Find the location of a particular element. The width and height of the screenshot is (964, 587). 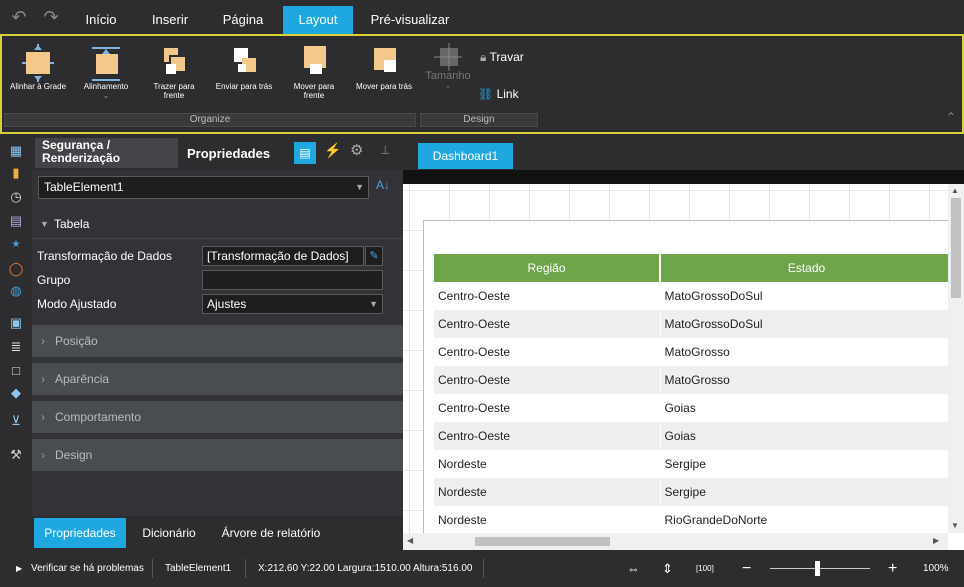

redo-icon: ↷ is located at coordinates (51, 17).